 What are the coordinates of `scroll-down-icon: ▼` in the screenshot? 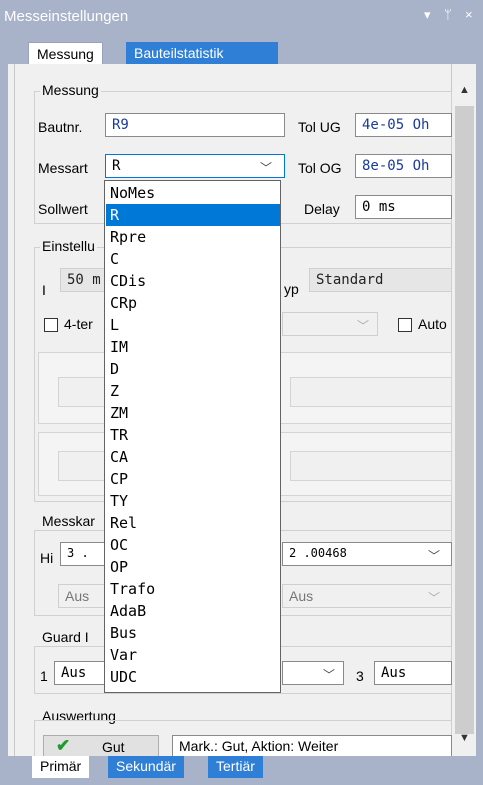 It's located at (464, 738).